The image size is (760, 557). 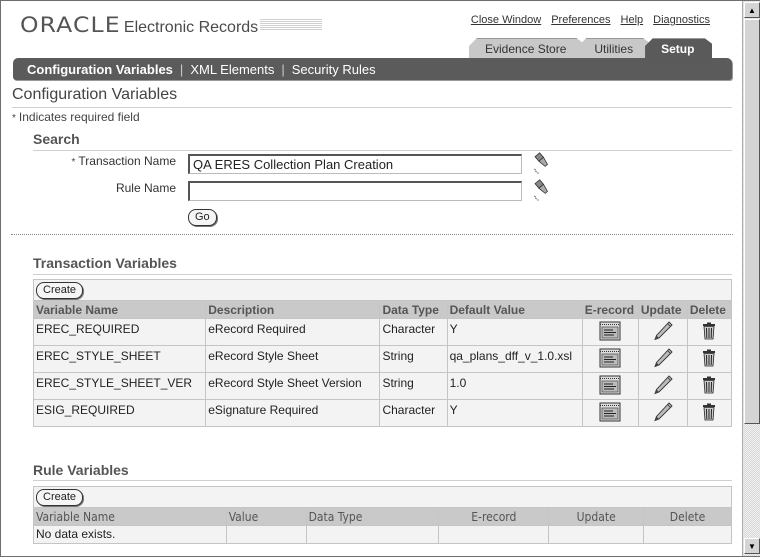 I want to click on help-link: Help, so click(x=632, y=20).